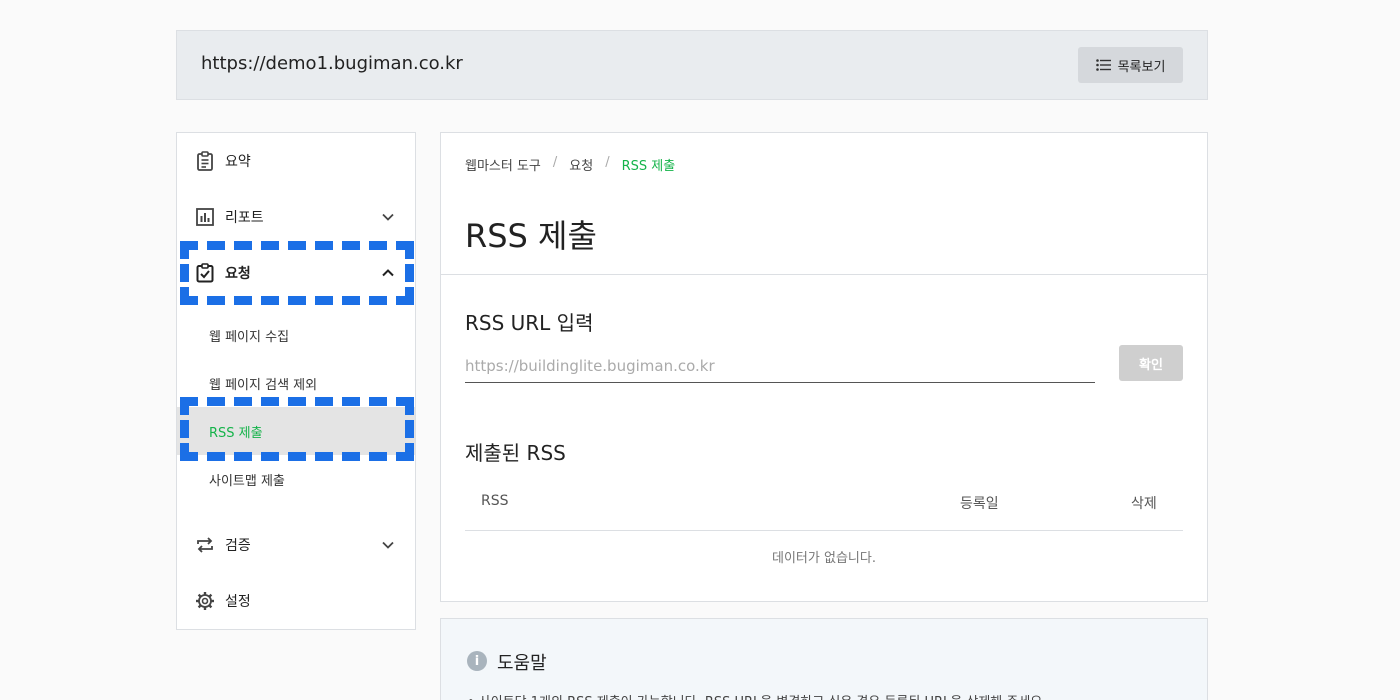 This screenshot has height=700, width=1400. I want to click on divider, so click(824, 274).